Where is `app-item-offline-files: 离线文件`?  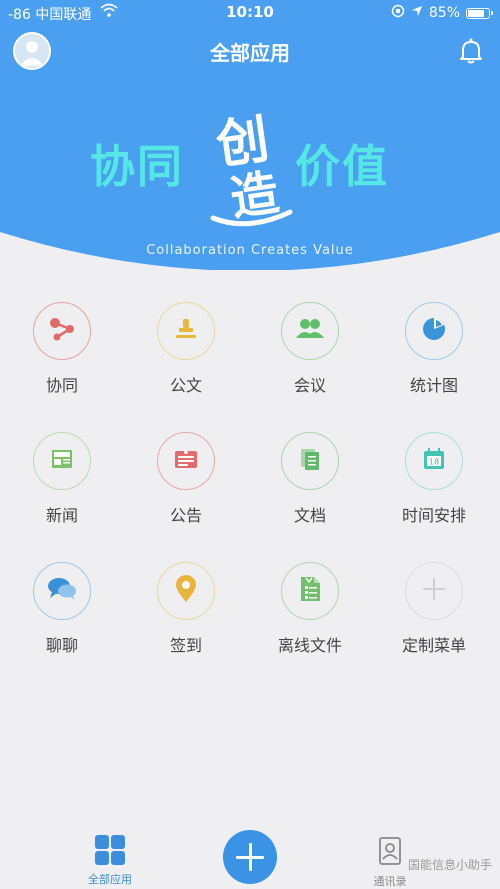 app-item-offline-files: 离线文件 is located at coordinates (312, 615).